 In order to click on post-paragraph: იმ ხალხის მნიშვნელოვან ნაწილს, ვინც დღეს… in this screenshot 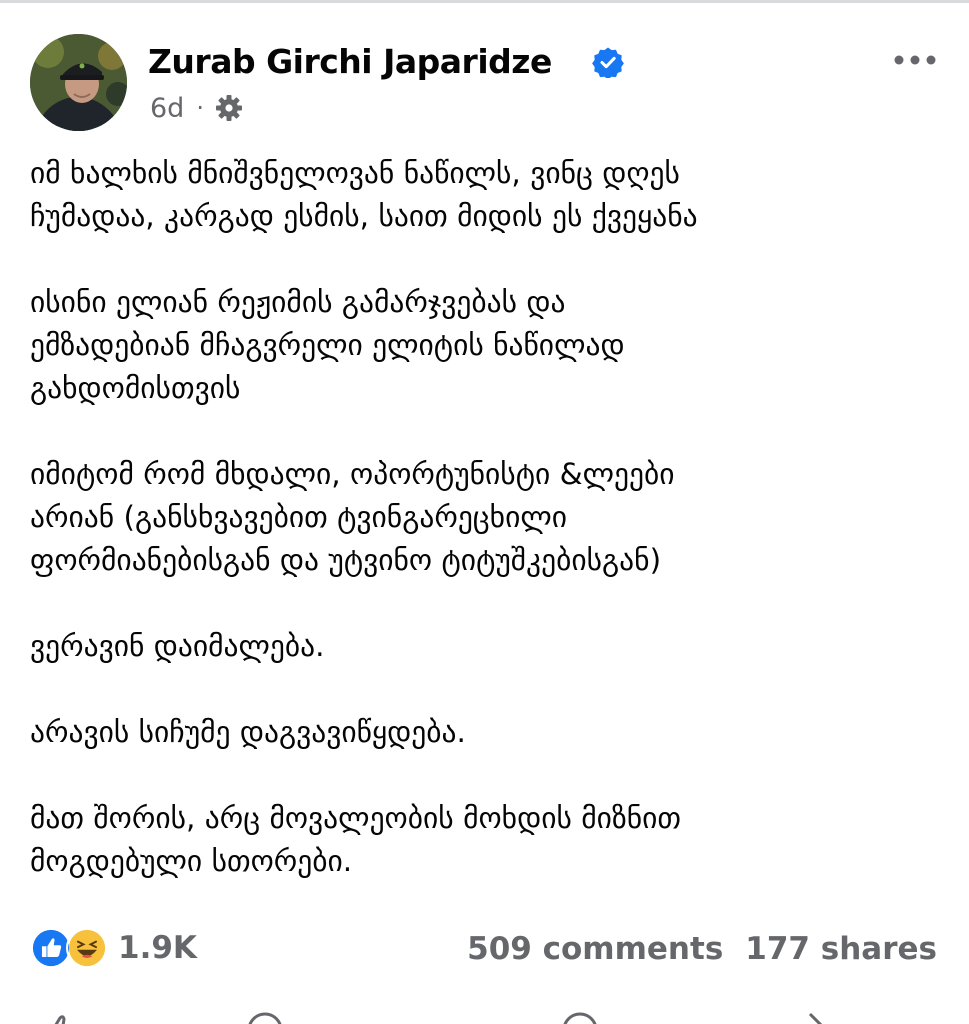, I will do `click(364, 194)`.